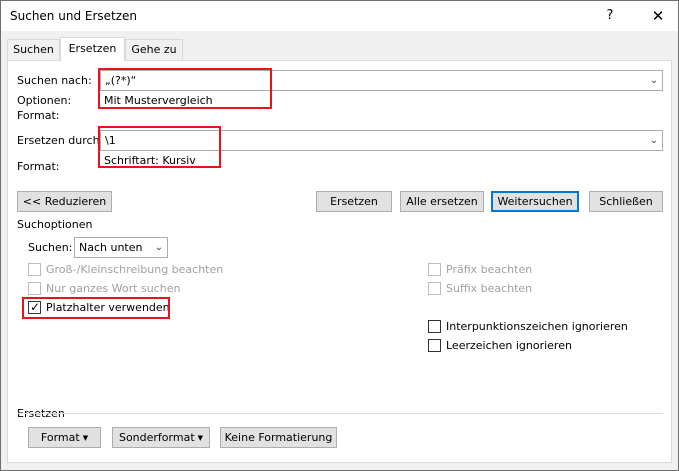 This screenshot has height=471, width=679. Describe the element at coordinates (489, 288) in the screenshot. I see `suffix-label: Suffix beachten` at that location.